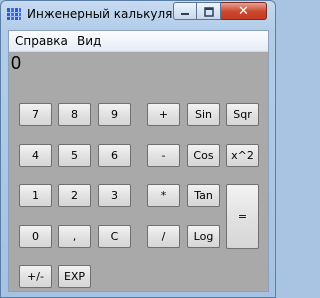 Image resolution: width=320 pixels, height=298 pixels. What do you see at coordinates (114, 236) in the screenshot?
I see `key-clear: C` at bounding box center [114, 236].